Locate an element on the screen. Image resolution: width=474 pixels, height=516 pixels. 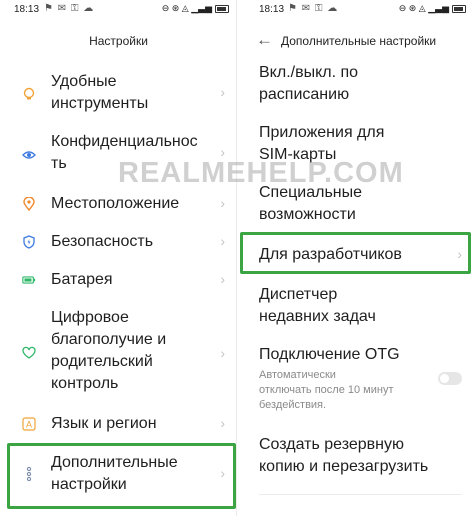
settings-item-recent-tasks-manager: Диспетчер недавних задач is located at coordinates (355, 307).